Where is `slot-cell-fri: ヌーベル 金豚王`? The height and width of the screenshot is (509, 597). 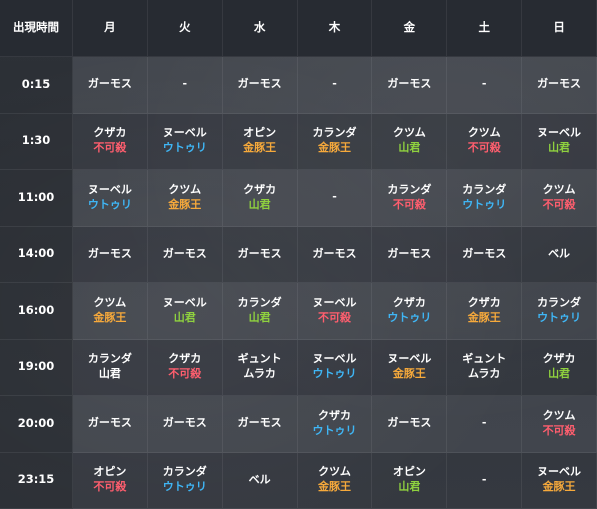 slot-cell-fri: ヌーベル 金豚王 is located at coordinates (410, 367).